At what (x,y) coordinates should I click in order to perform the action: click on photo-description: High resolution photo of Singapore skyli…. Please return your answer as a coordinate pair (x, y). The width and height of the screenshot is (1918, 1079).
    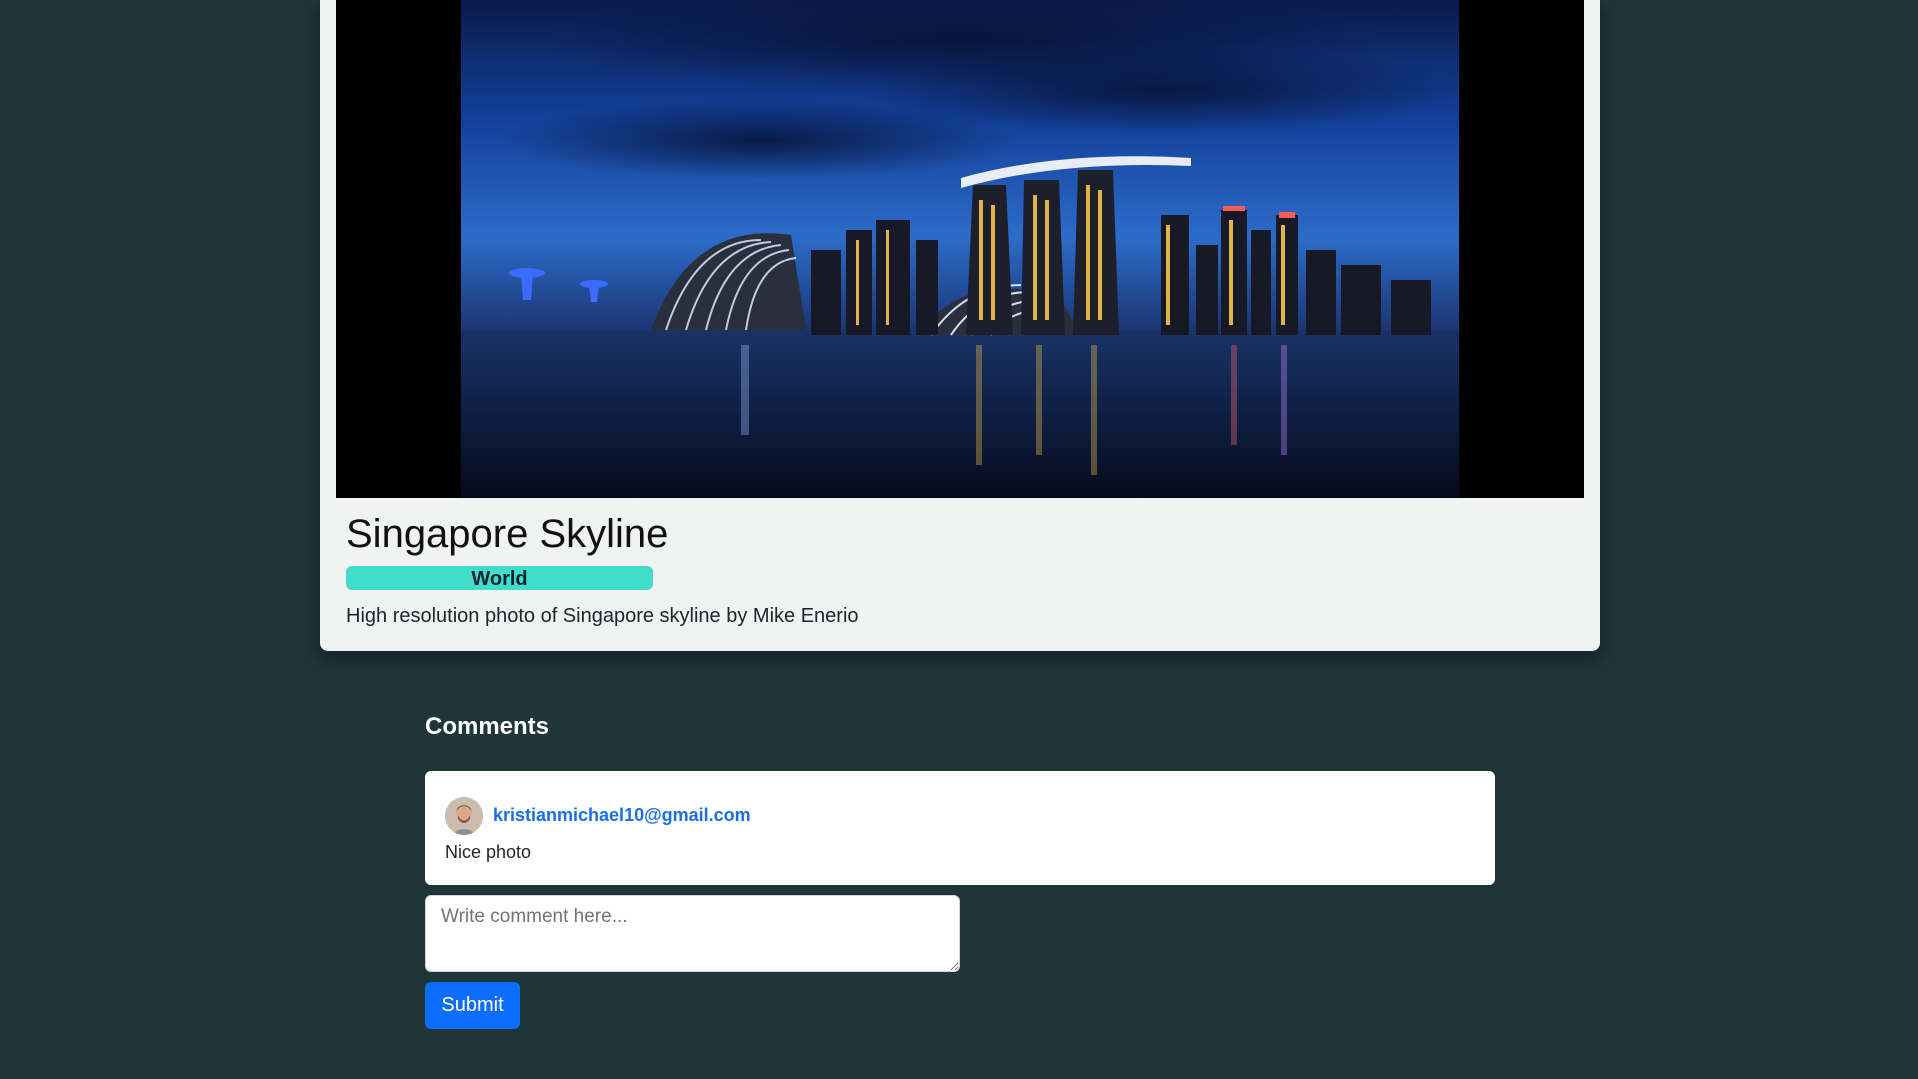
    Looking at the image, I should click on (602, 616).